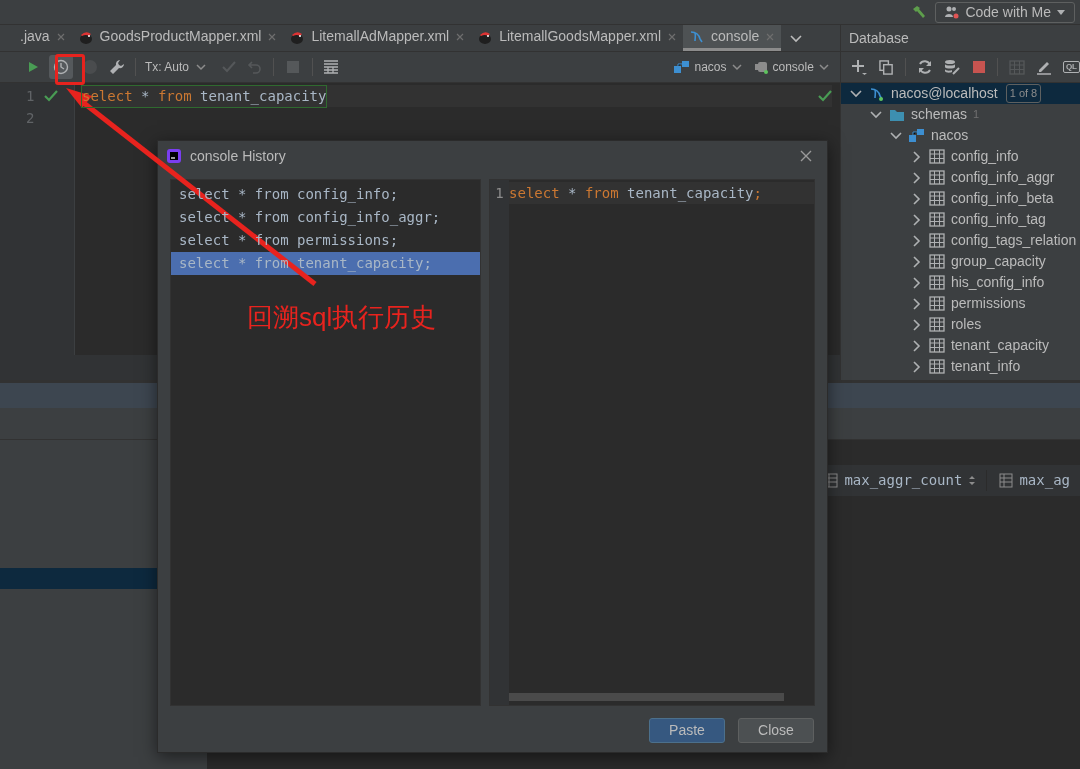 The height and width of the screenshot is (769, 1080). I want to click on history-item: select * from config_info_aggr;, so click(326, 217).